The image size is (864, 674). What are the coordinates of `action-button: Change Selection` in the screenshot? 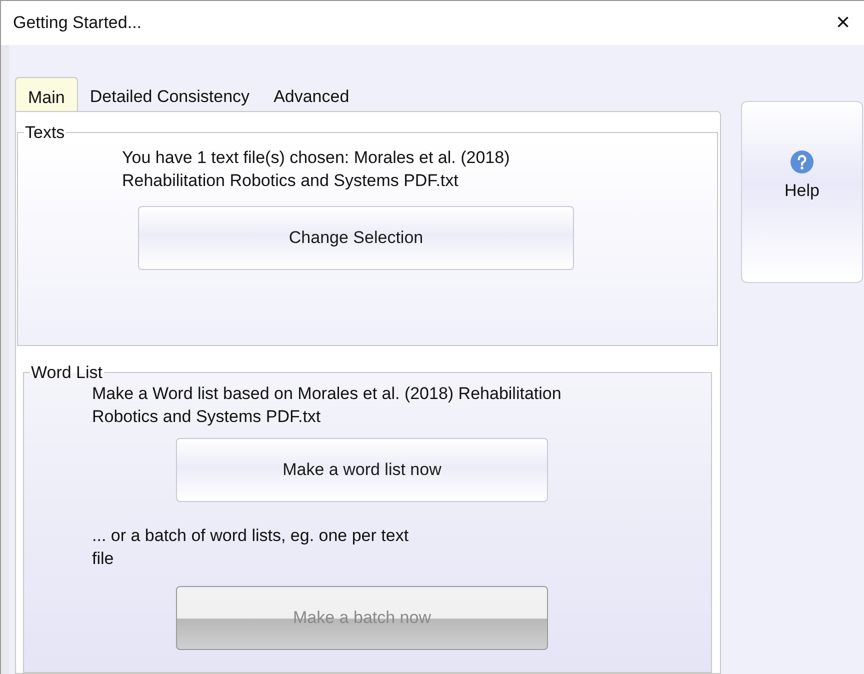 It's located at (356, 238).